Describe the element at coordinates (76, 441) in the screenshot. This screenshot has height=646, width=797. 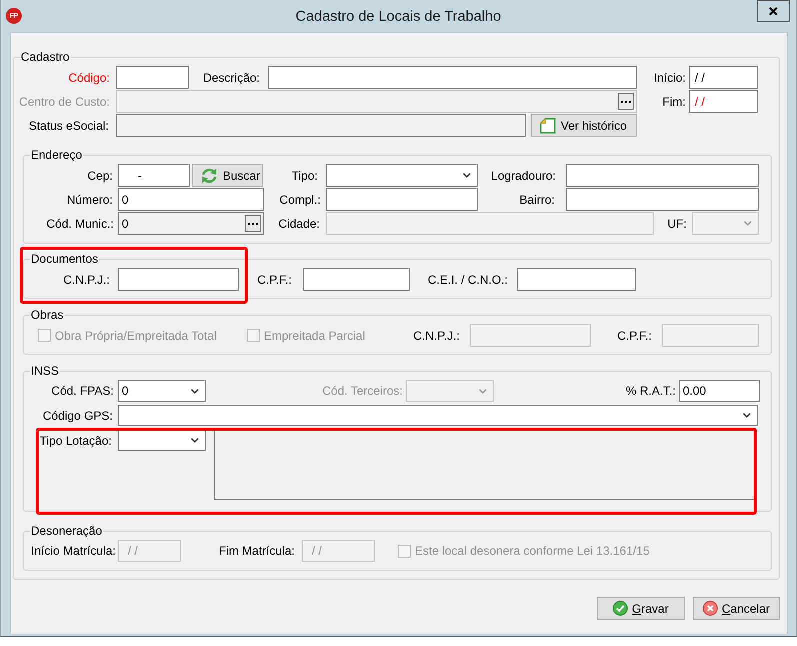
I see `field-label: Tipo Lotação:` at that location.